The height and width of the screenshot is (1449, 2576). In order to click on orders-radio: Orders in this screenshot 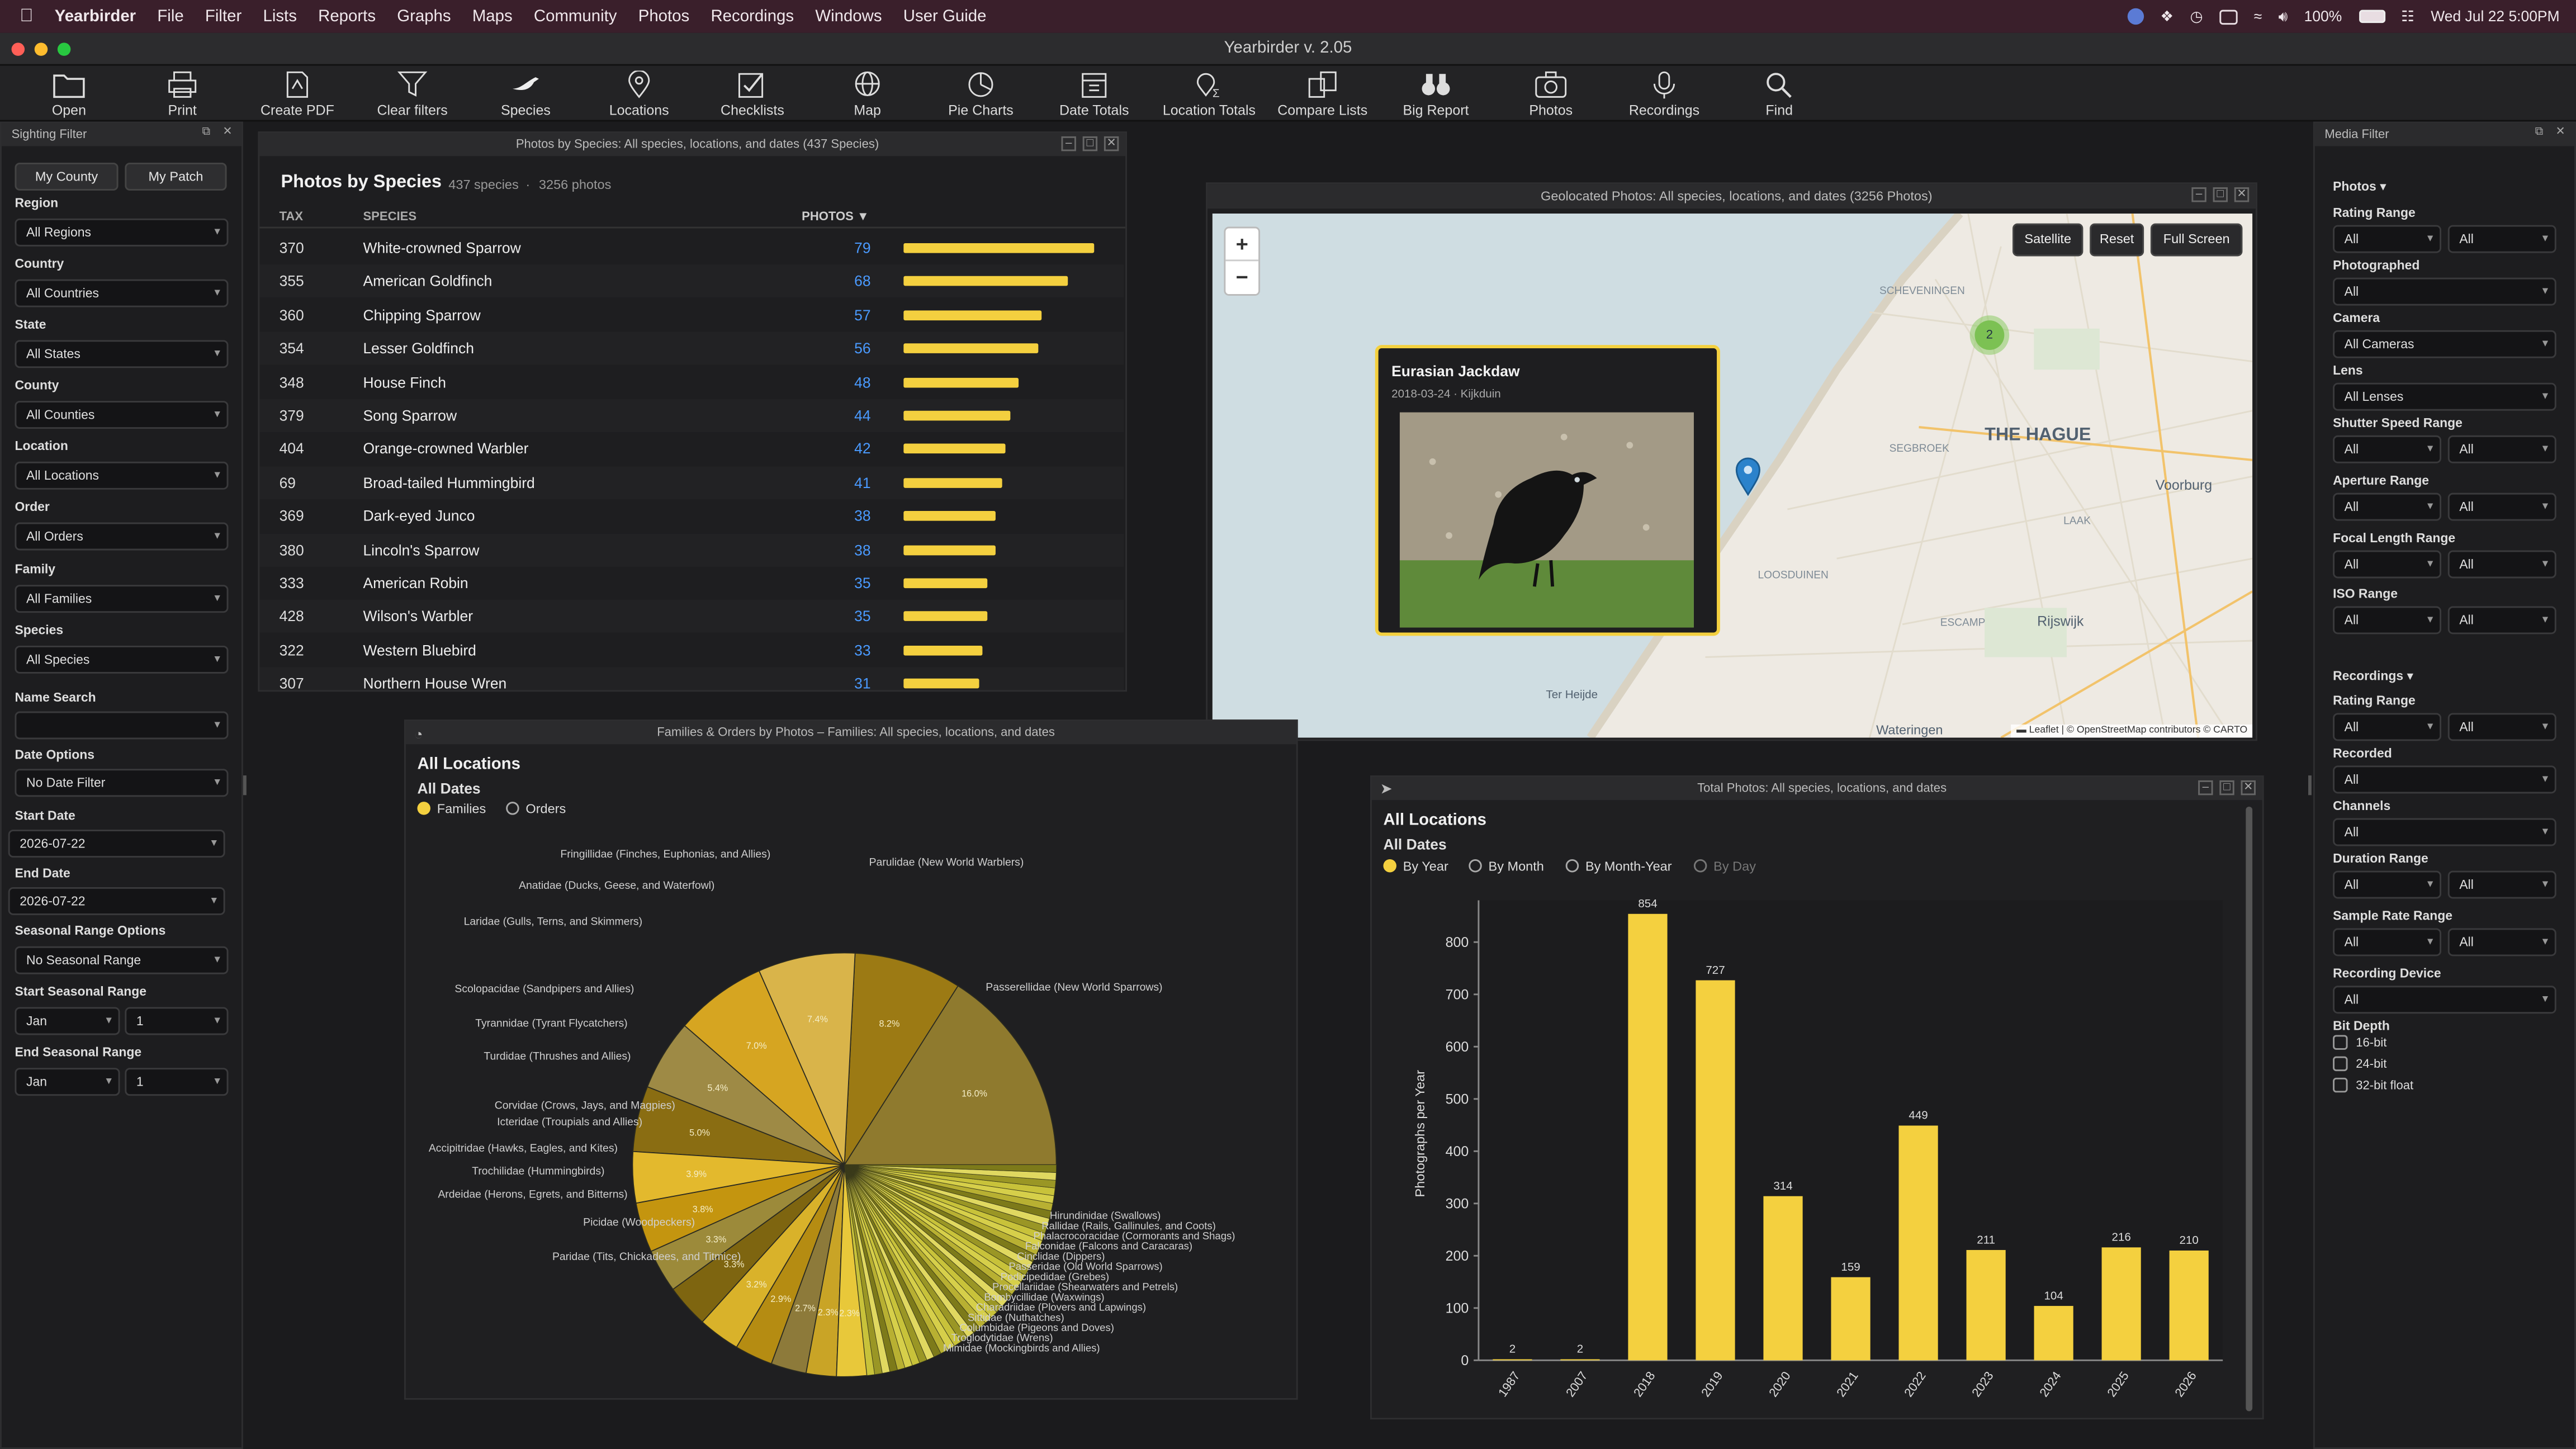, I will do `click(536, 810)`.